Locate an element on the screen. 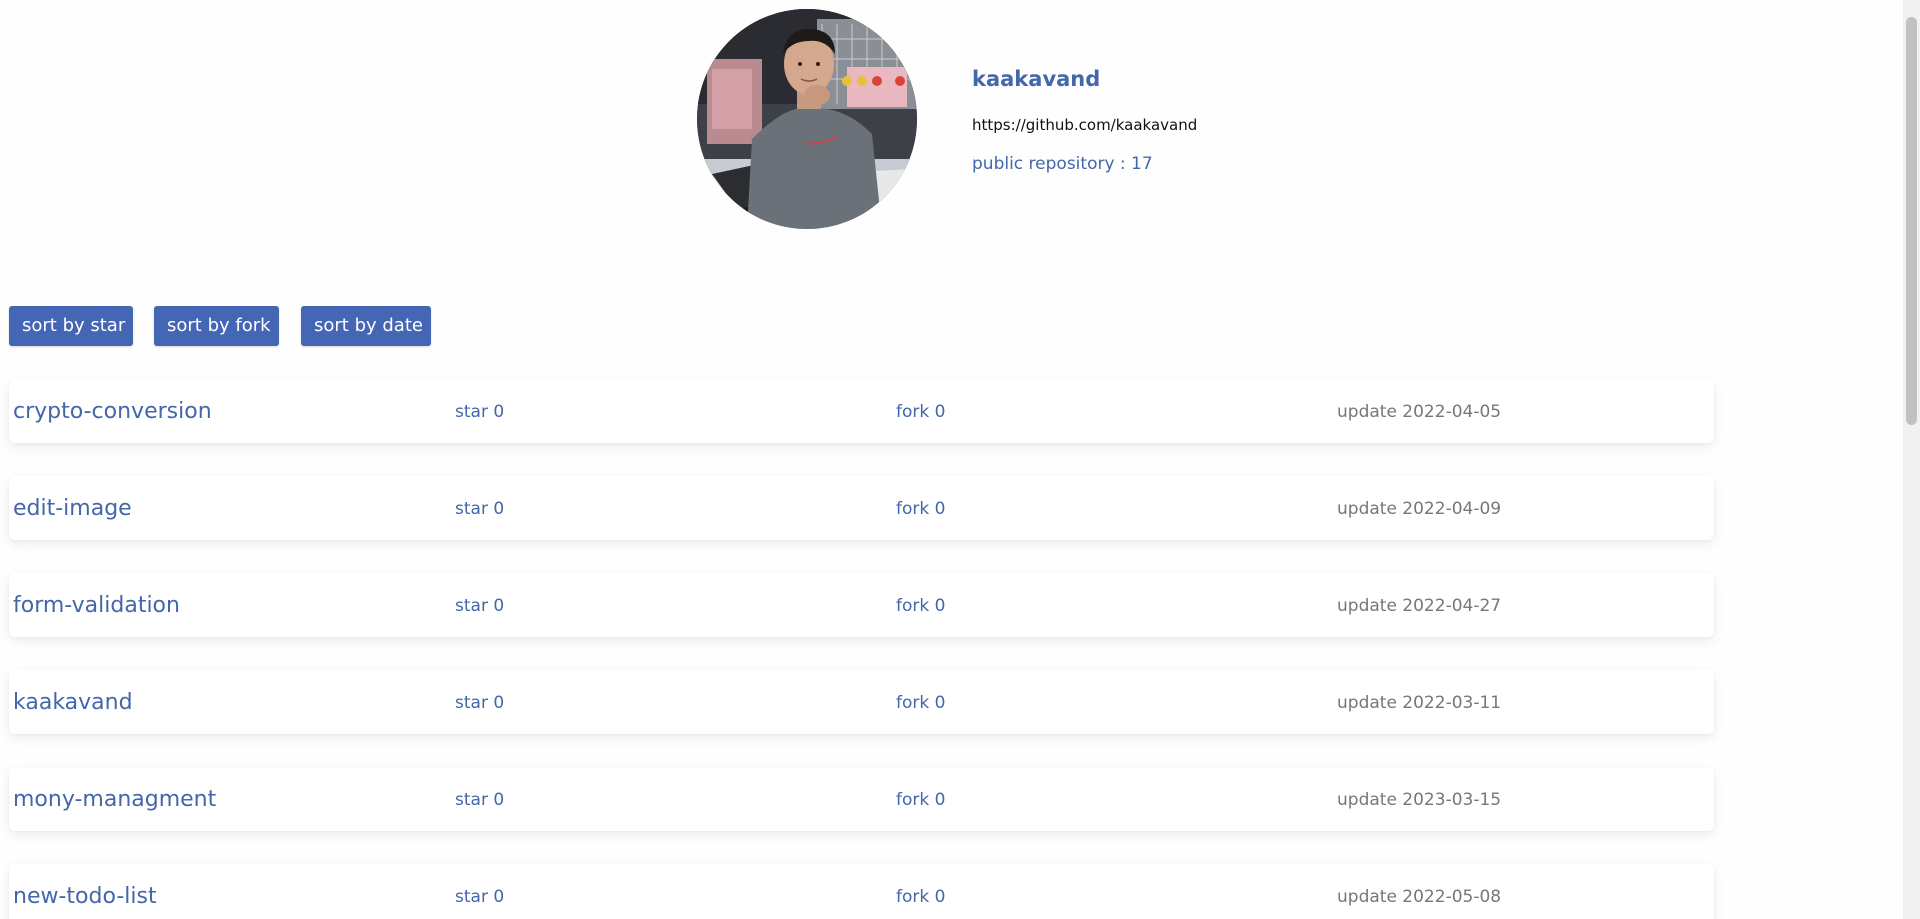 The width and height of the screenshot is (1920, 919). scrollbar-thumb is located at coordinates (1911, 221).